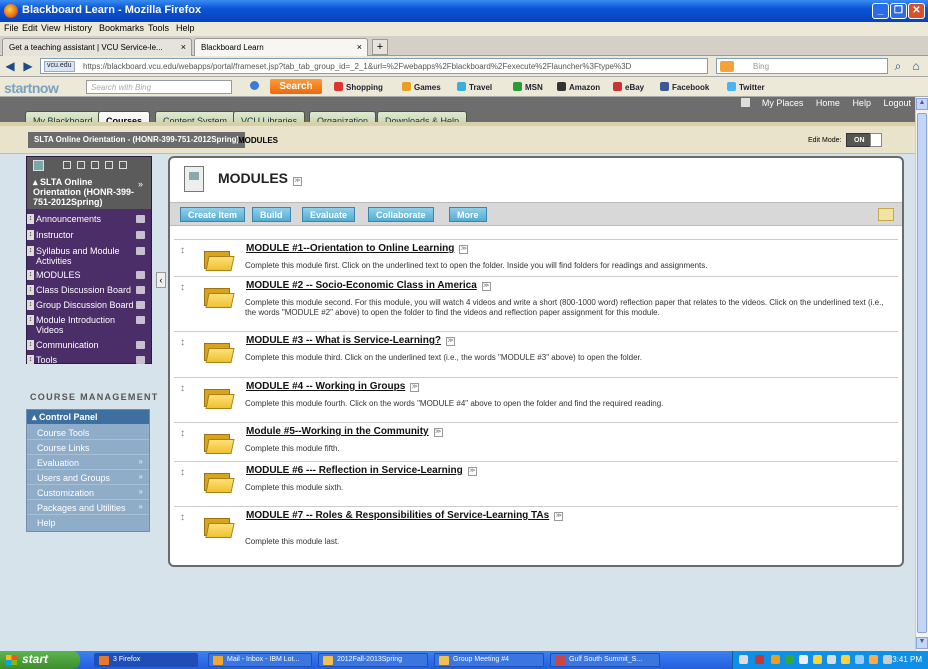 The height and width of the screenshot is (669, 928). Describe the element at coordinates (89, 305) in the screenshot. I see `course-menu-item-group-discussion: ↕ Group Discussion Board` at that location.